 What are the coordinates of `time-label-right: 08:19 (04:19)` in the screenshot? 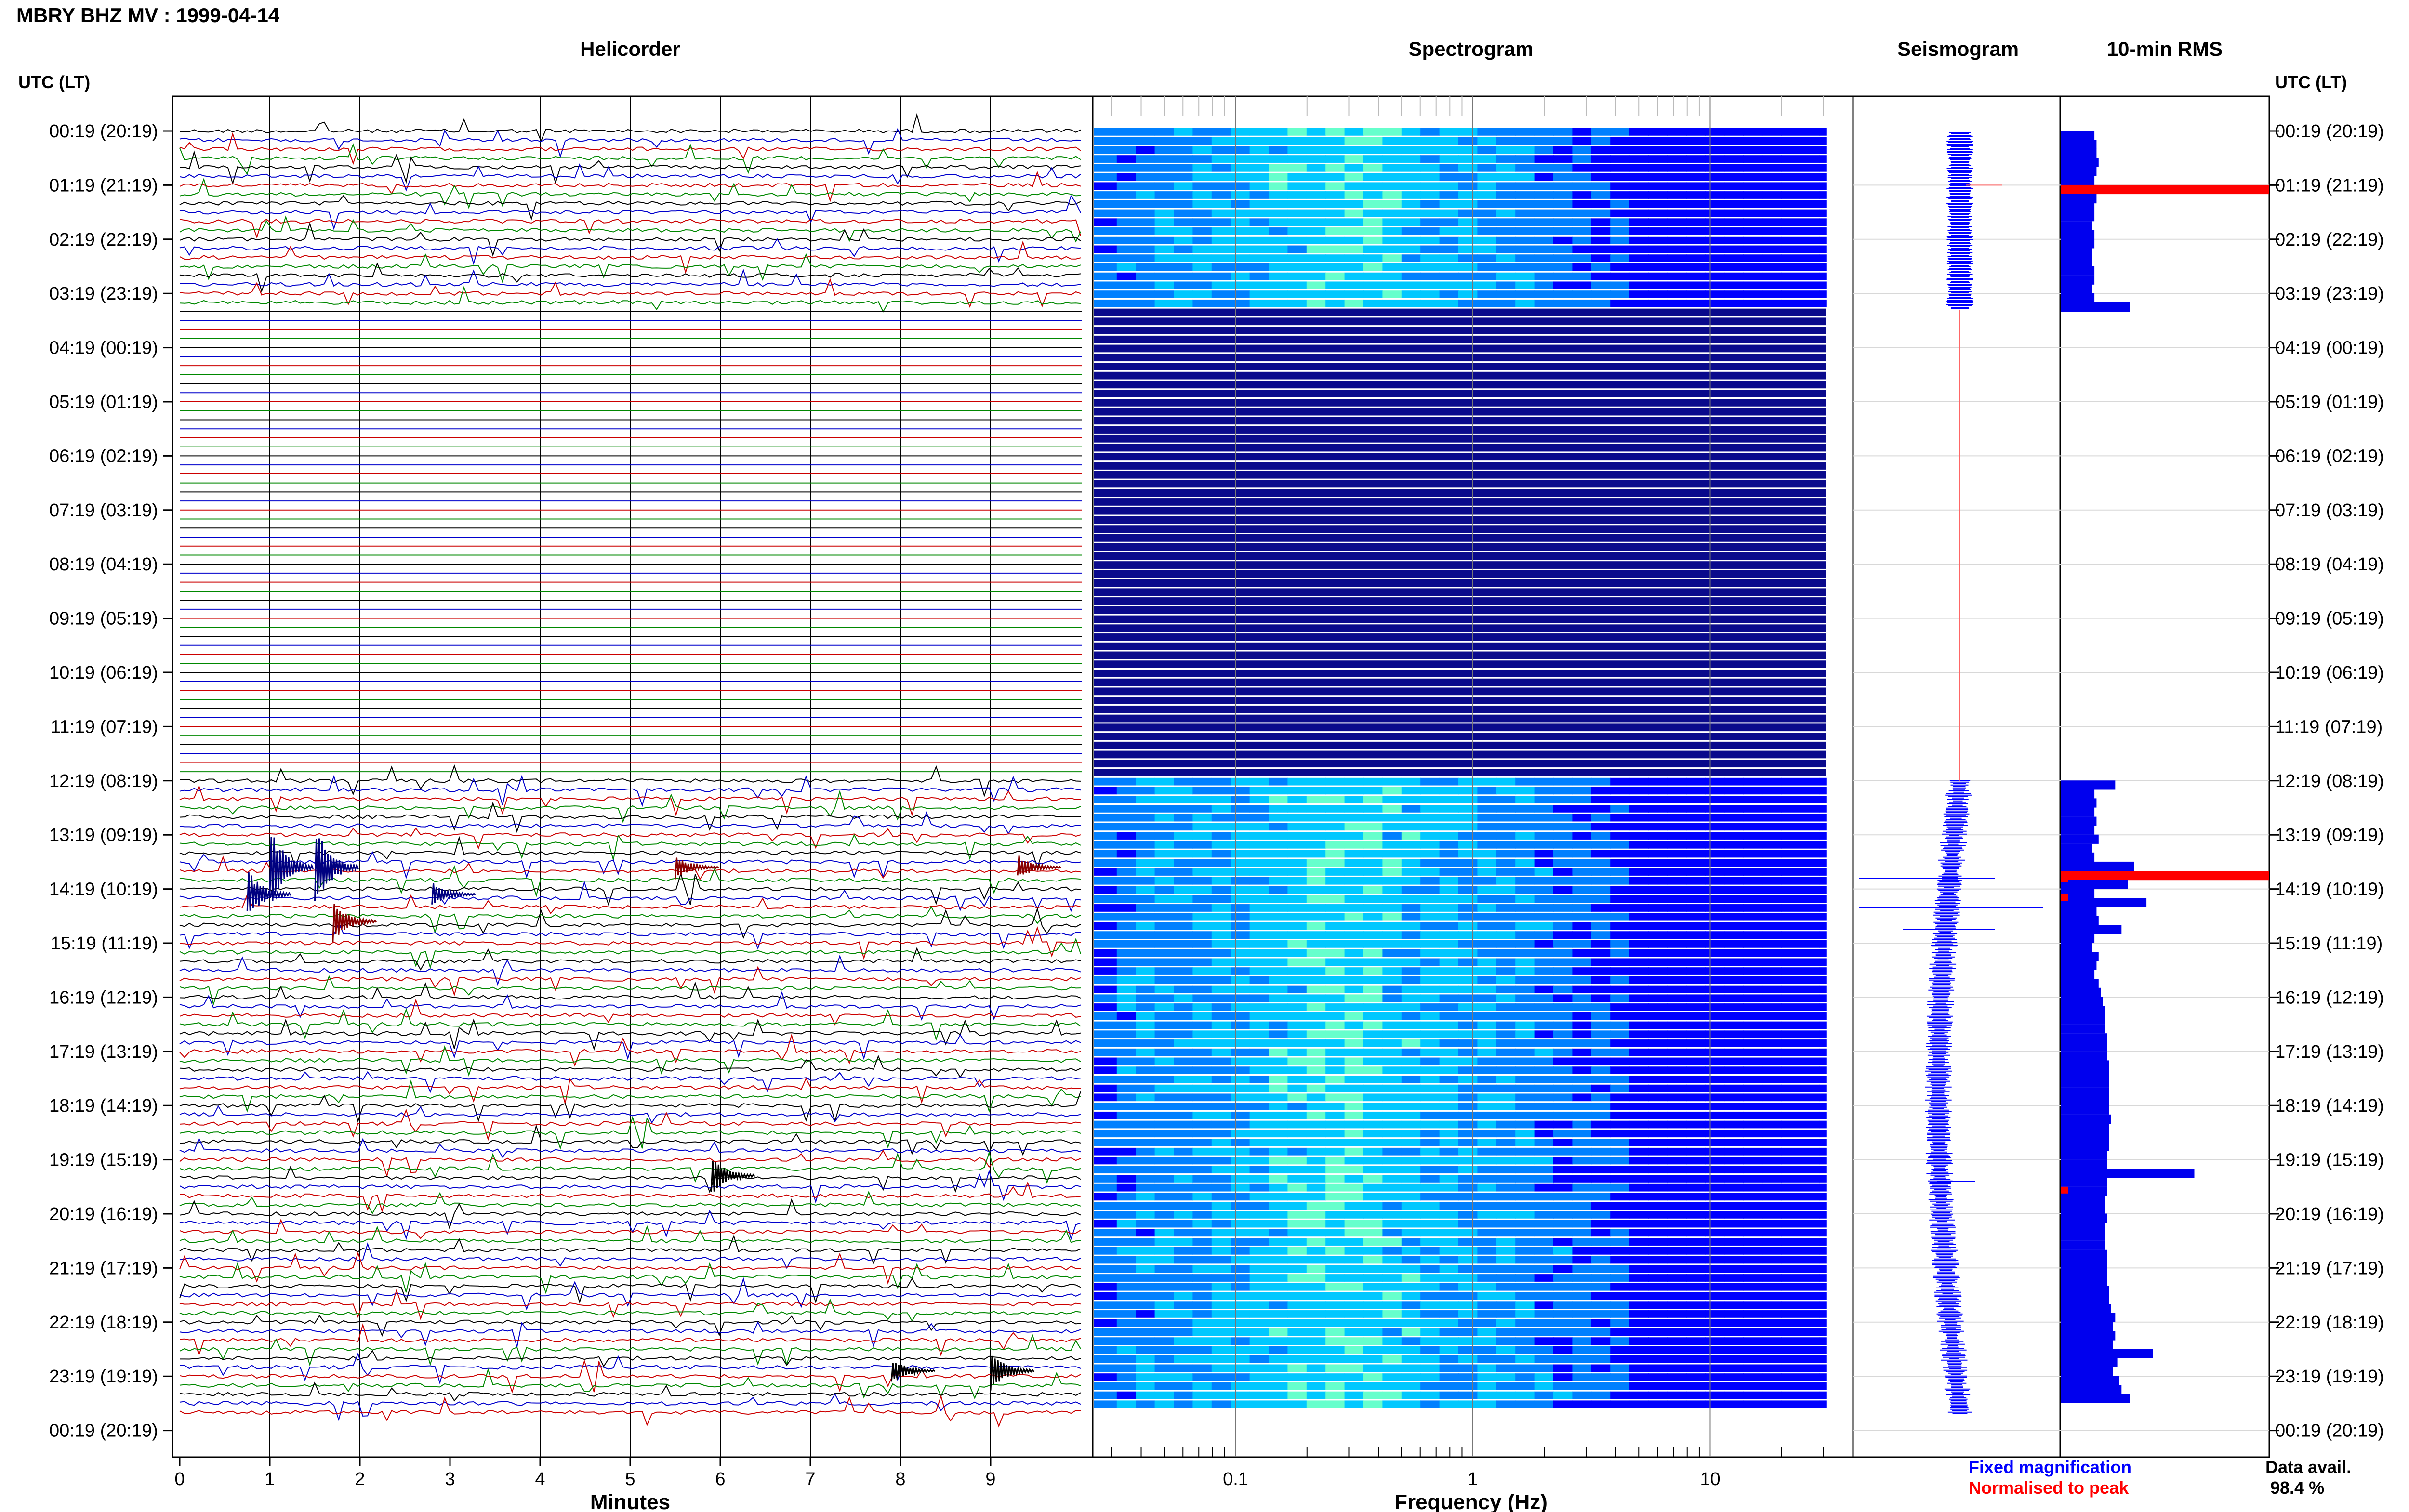 It's located at (2329, 564).